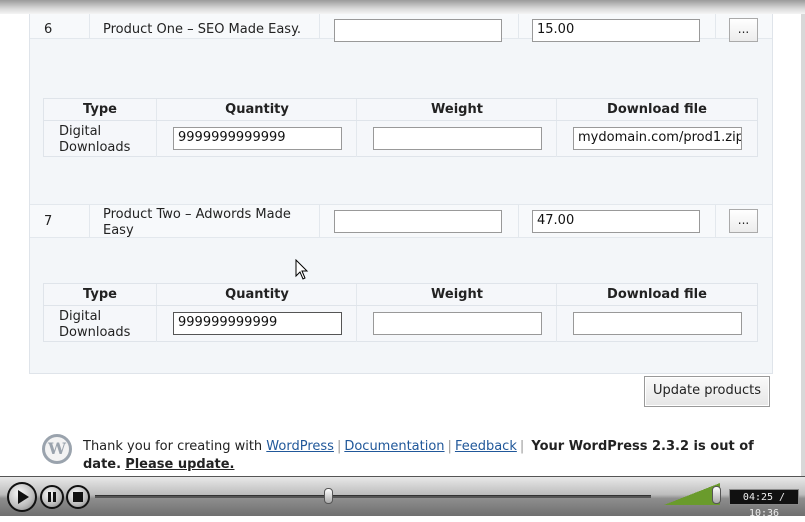 This screenshot has height=522, width=805. Describe the element at coordinates (803, 245) in the screenshot. I see `right-border` at that location.